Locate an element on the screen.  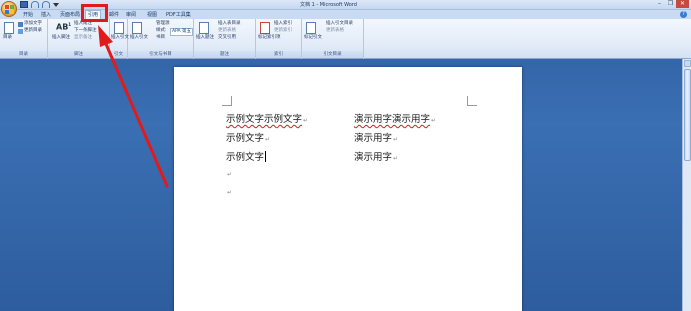
text-right-3: 演示用字 is located at coordinates (373, 157).